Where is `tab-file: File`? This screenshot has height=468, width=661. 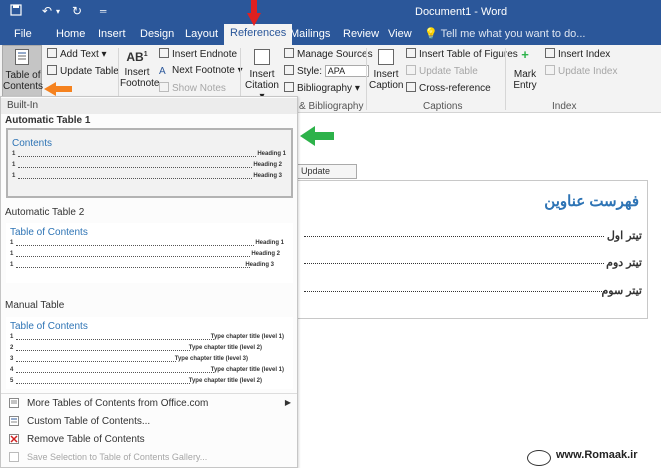 tab-file: File is located at coordinates (23, 36).